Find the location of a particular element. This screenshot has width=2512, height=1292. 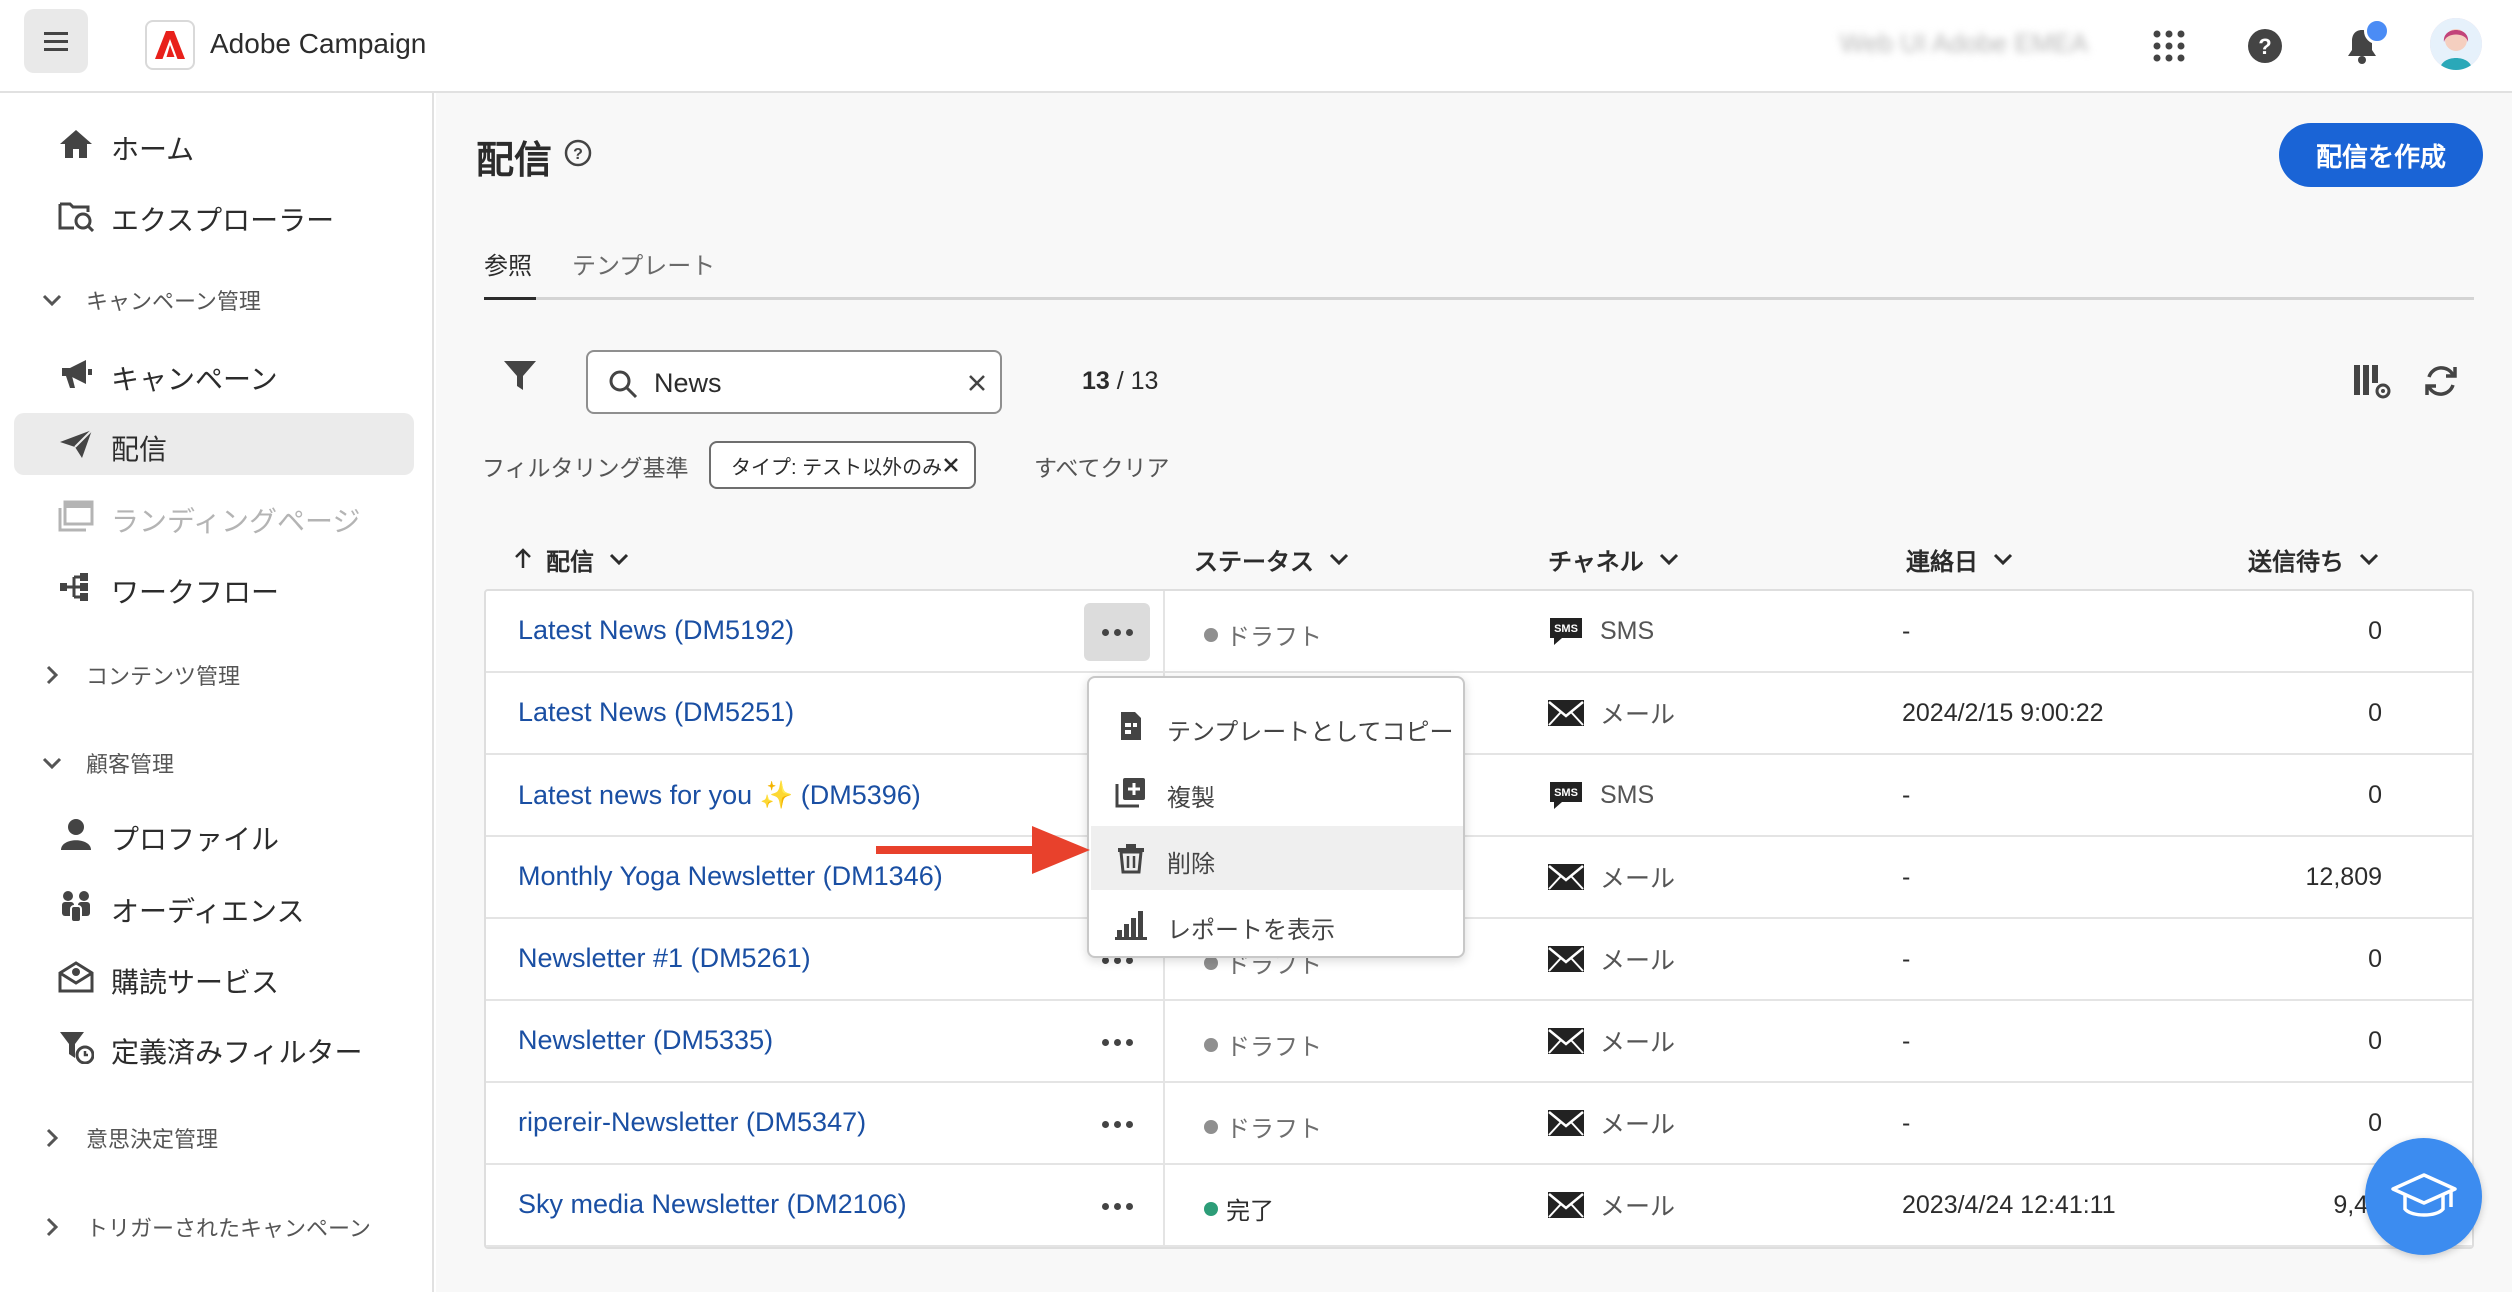

sidebar-group-campaign: キャンペーン管理 is located at coordinates (150, 300).